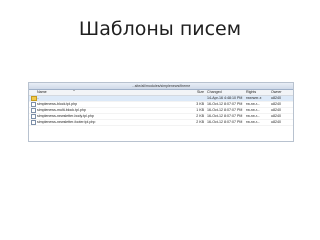 The width and height of the screenshot is (320, 240). Describe the element at coordinates (38, 98) in the screenshot. I see `file-name: ..` at that location.